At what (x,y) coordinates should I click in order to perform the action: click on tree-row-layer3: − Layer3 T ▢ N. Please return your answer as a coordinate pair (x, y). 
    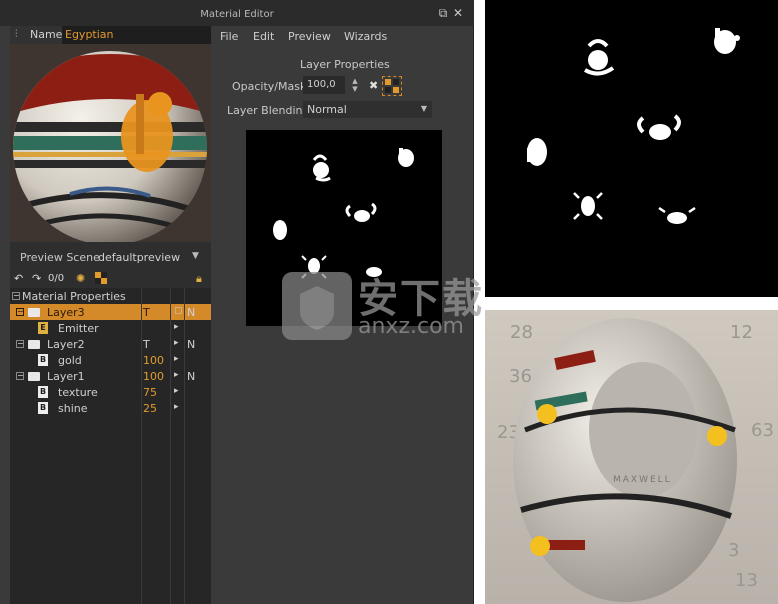
    Looking at the image, I should click on (110, 312).